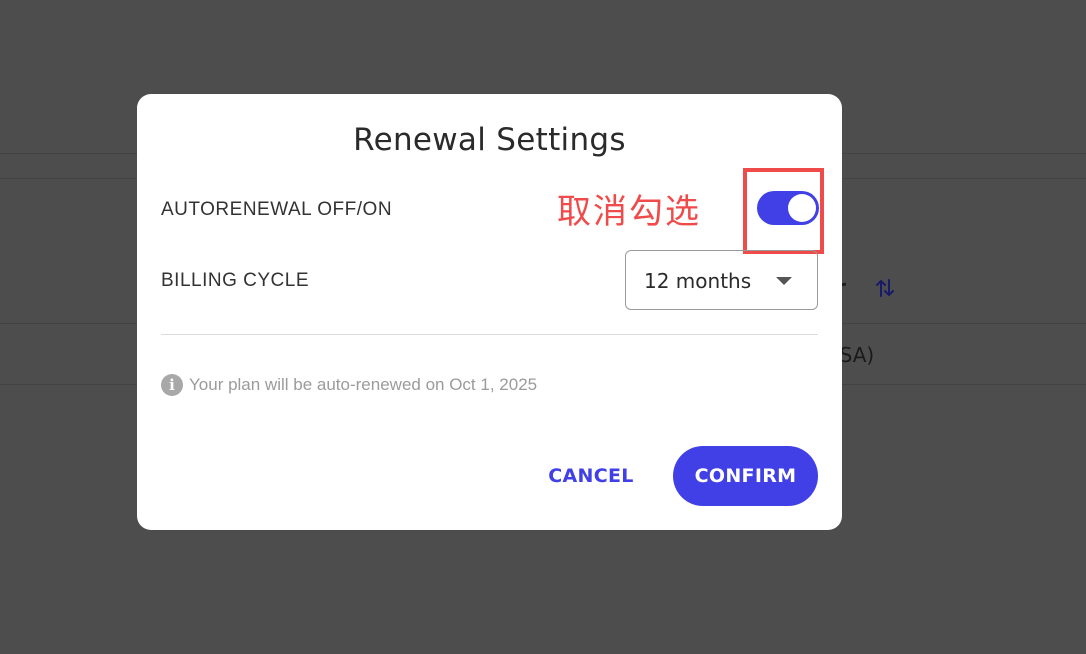 This screenshot has height=654, width=1086. What do you see at coordinates (172, 385) in the screenshot?
I see `info-icon: i` at bounding box center [172, 385].